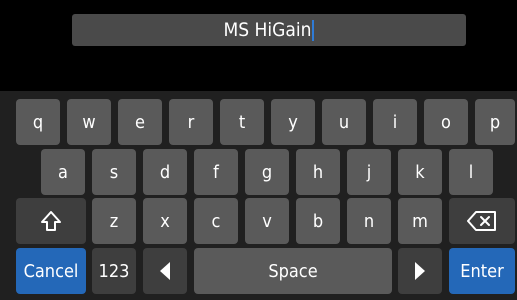 The height and width of the screenshot is (300, 517). I want to click on key-x: x, so click(165, 221).